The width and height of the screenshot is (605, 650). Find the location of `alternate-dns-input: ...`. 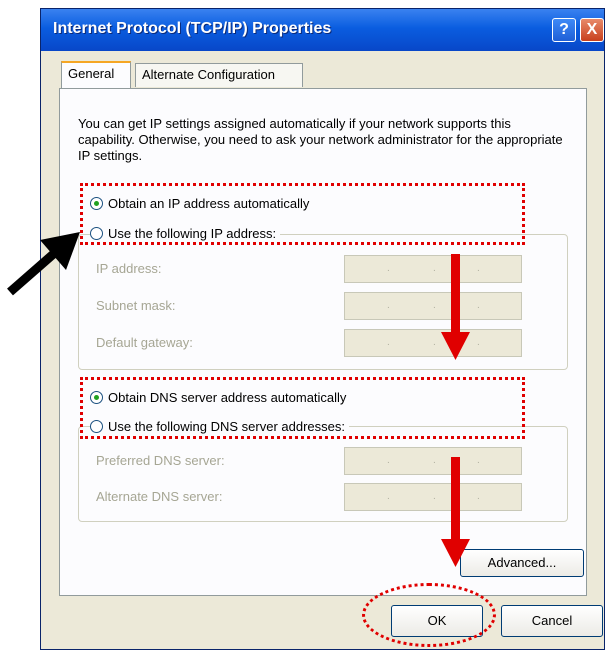

alternate-dns-input: ... is located at coordinates (433, 497).